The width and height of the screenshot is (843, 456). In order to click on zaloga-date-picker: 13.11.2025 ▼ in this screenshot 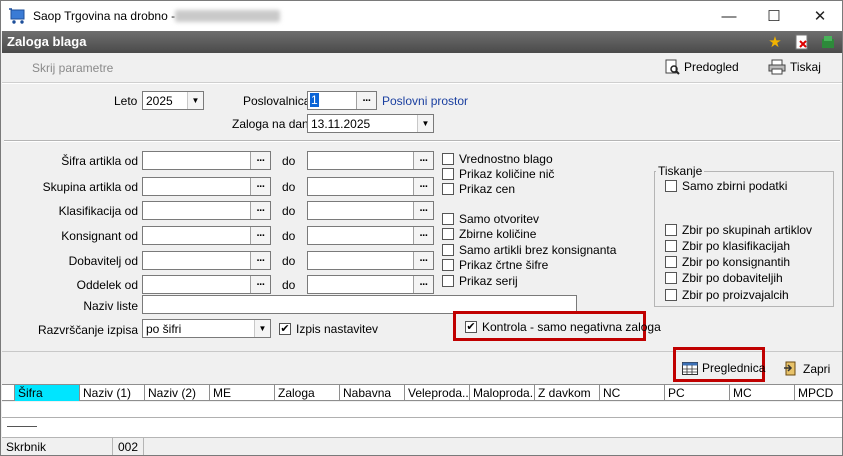, I will do `click(370, 123)`.